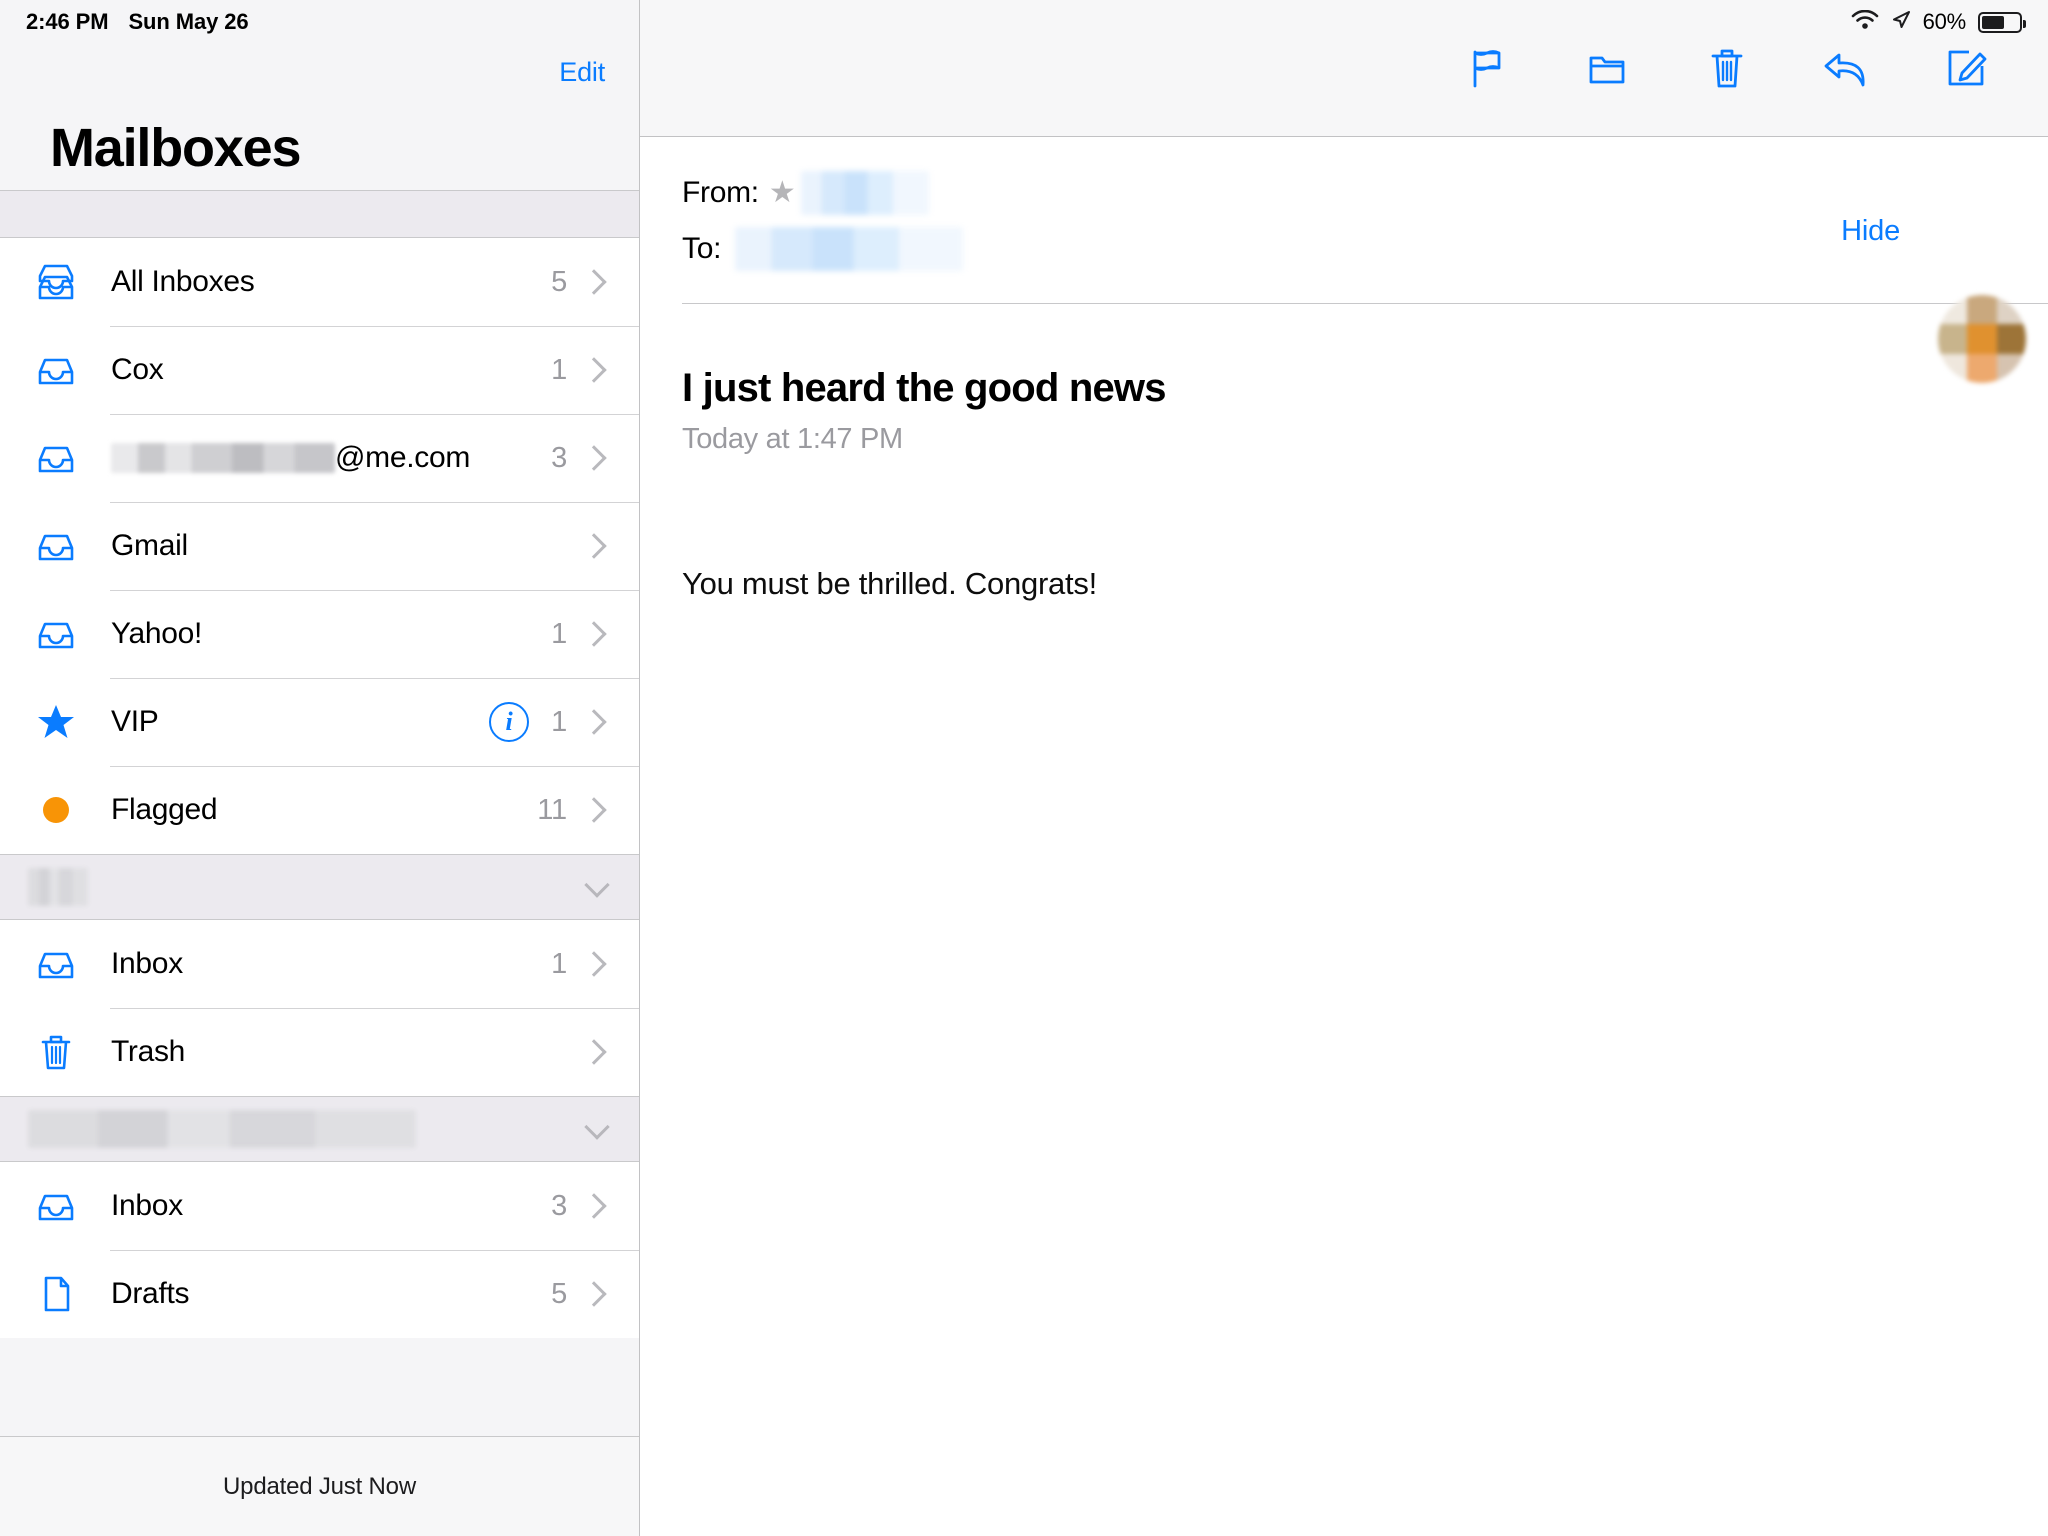  What do you see at coordinates (792, 439) in the screenshot?
I see `message-timestamp: Today at 1:47 PM` at bounding box center [792, 439].